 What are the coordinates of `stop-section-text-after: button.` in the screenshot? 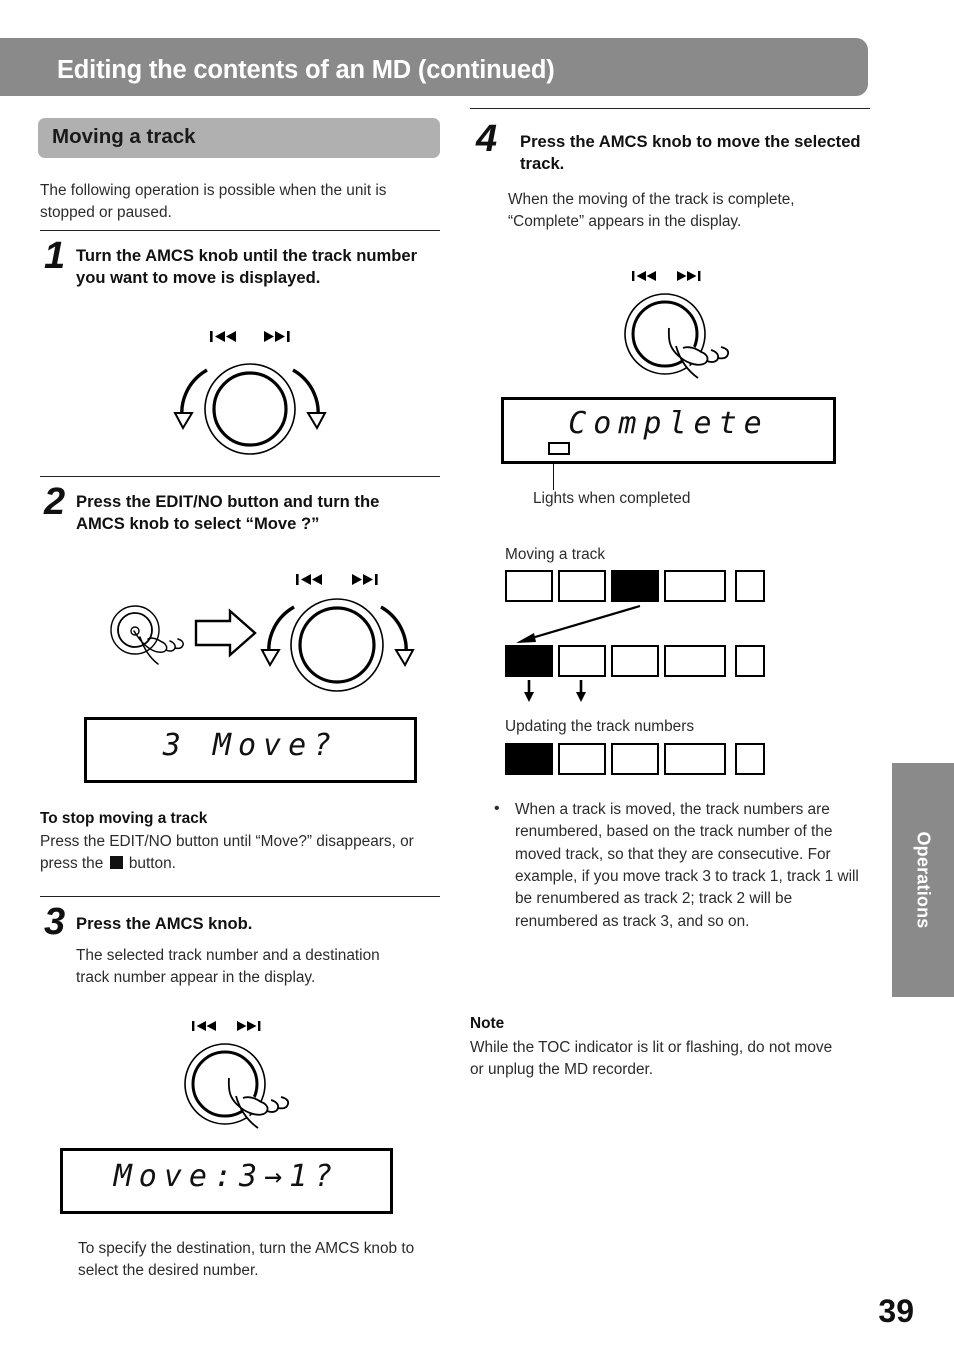 It's located at (152, 864).